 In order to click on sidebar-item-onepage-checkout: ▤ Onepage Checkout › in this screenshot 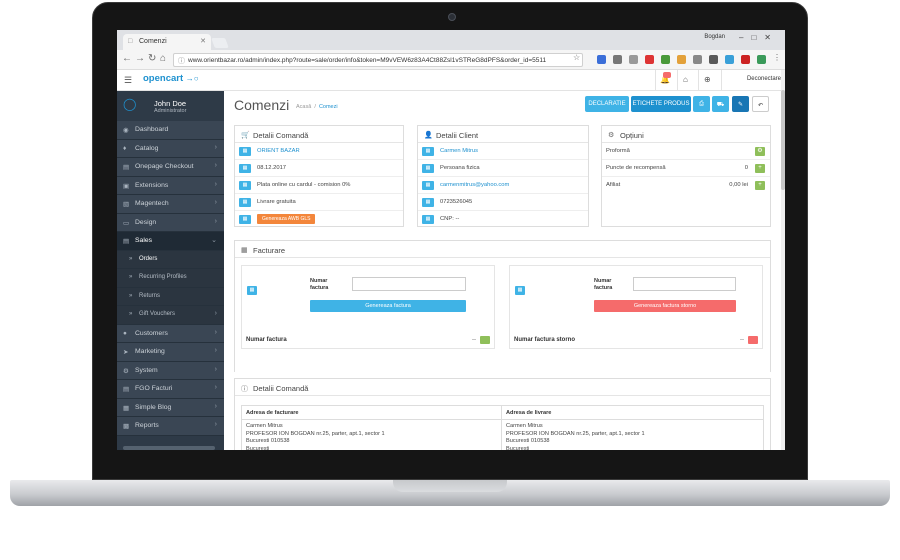, I will do `click(170, 167)`.